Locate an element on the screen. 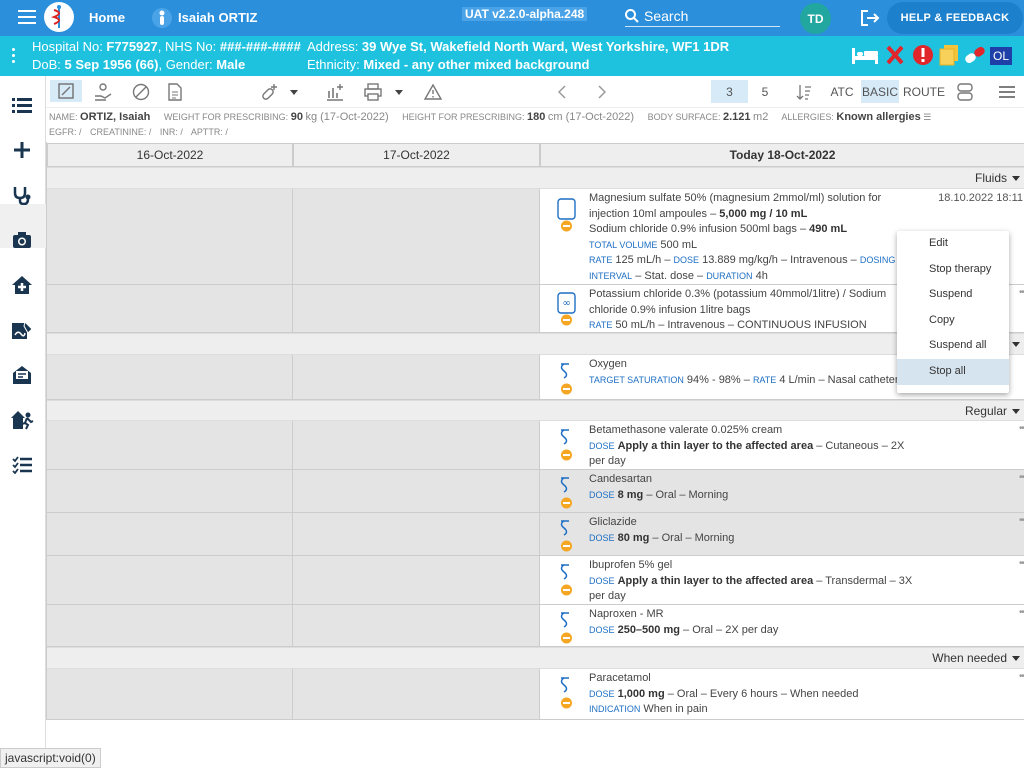  stethoscope-icon is located at coordinates (22, 195).